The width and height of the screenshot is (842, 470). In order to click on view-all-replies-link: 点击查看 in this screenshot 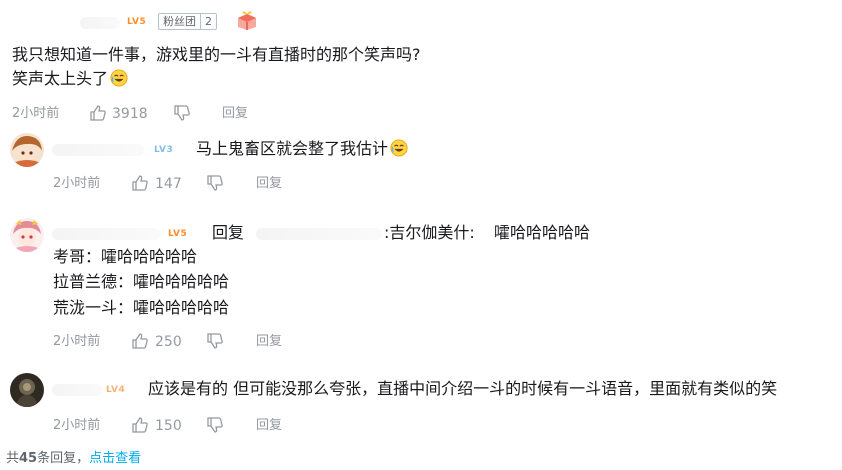, I will do `click(115, 458)`.